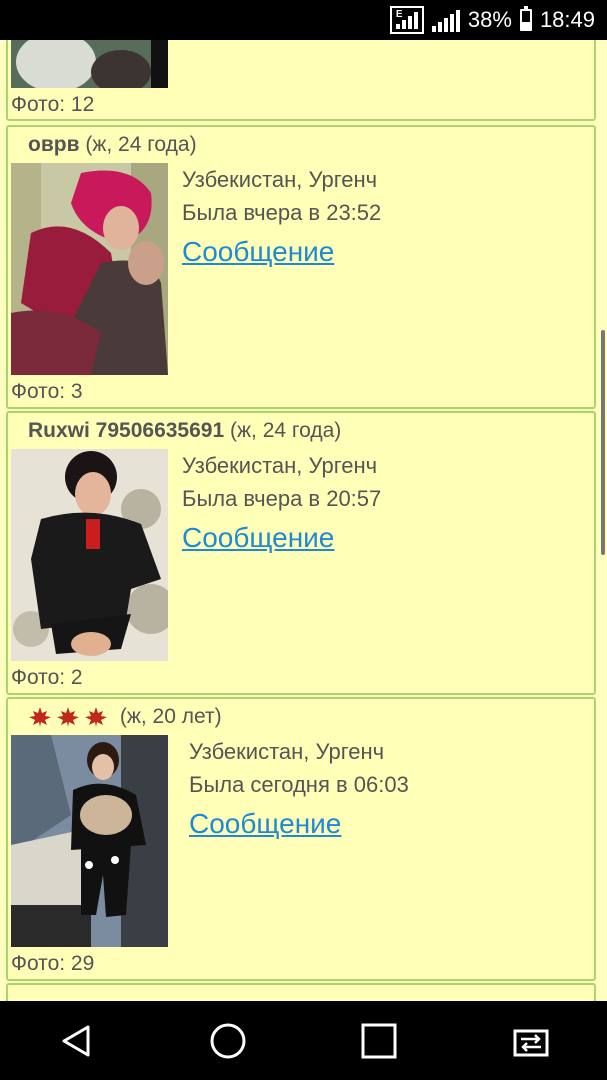 This screenshot has width=607, height=1080. I want to click on profile-last-seen: Была вчера в 20:57, so click(282, 498).